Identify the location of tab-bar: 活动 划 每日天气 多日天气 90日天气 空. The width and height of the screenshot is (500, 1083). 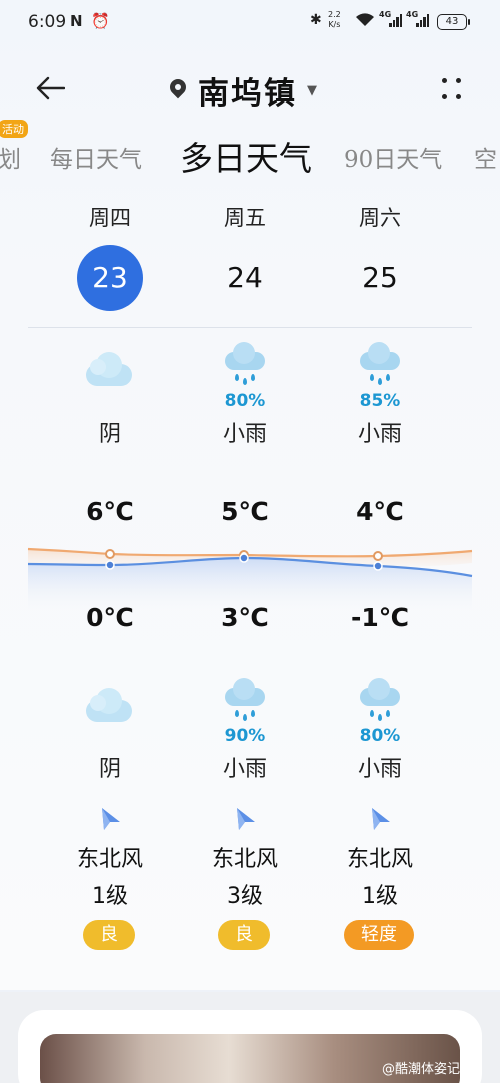
(250, 153).